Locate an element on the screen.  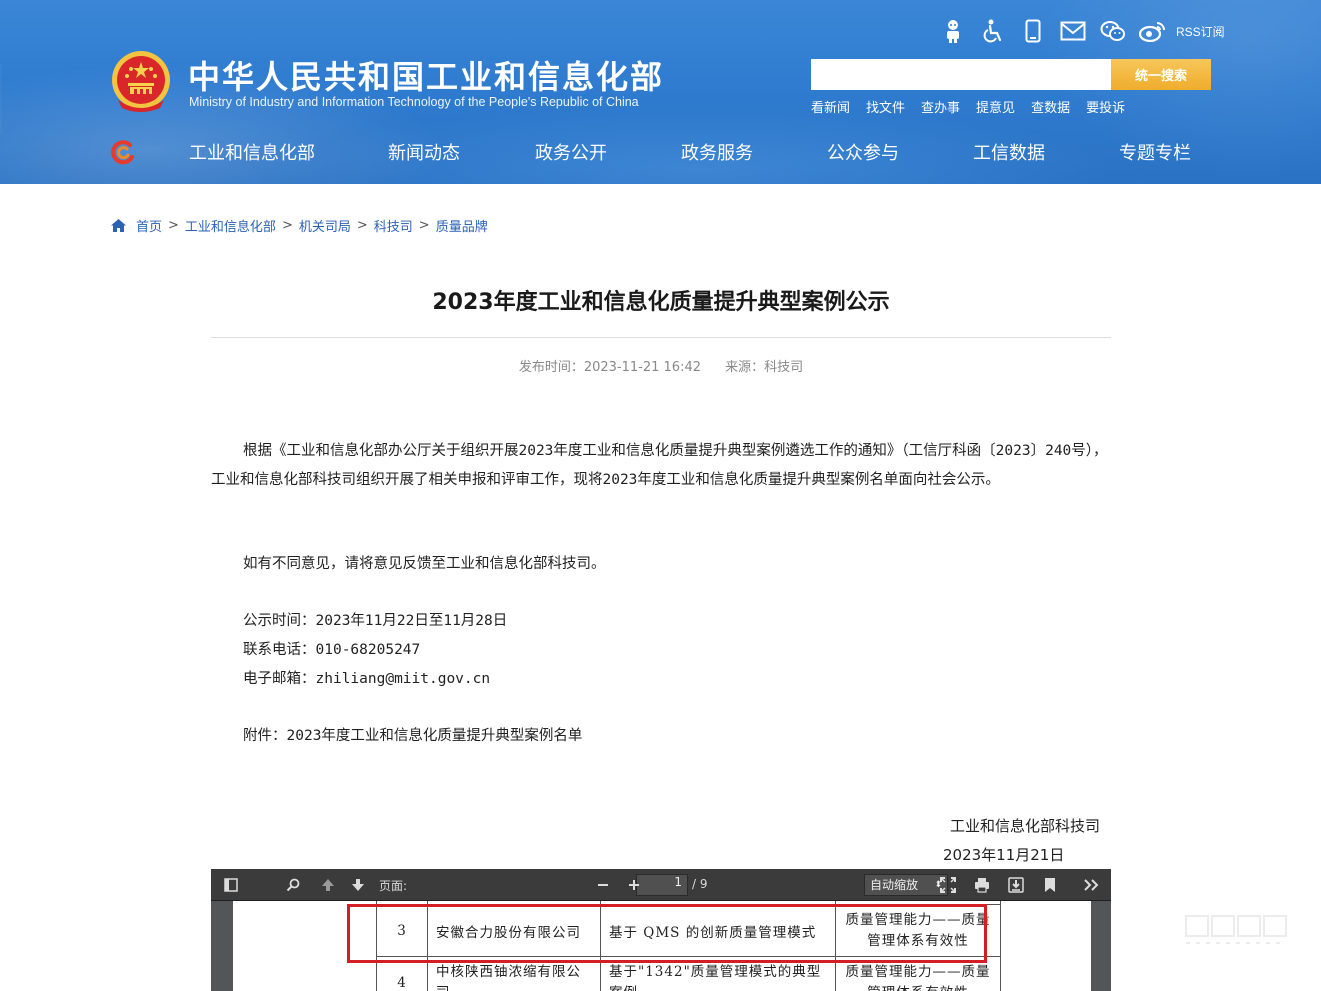
signature-department: 工业和信息化部科技司 is located at coordinates (1025, 826).